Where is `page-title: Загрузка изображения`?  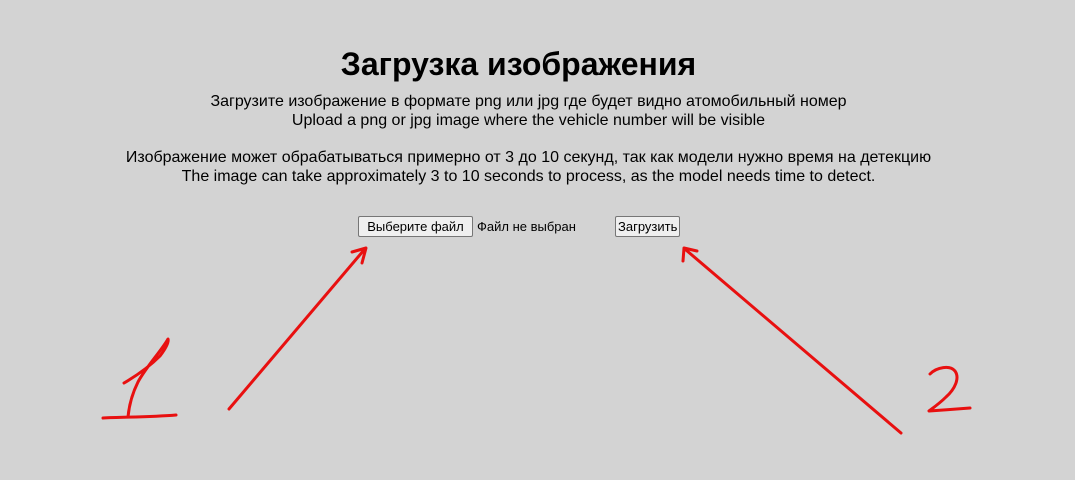
page-title: Загрузка изображения is located at coordinates (518, 64).